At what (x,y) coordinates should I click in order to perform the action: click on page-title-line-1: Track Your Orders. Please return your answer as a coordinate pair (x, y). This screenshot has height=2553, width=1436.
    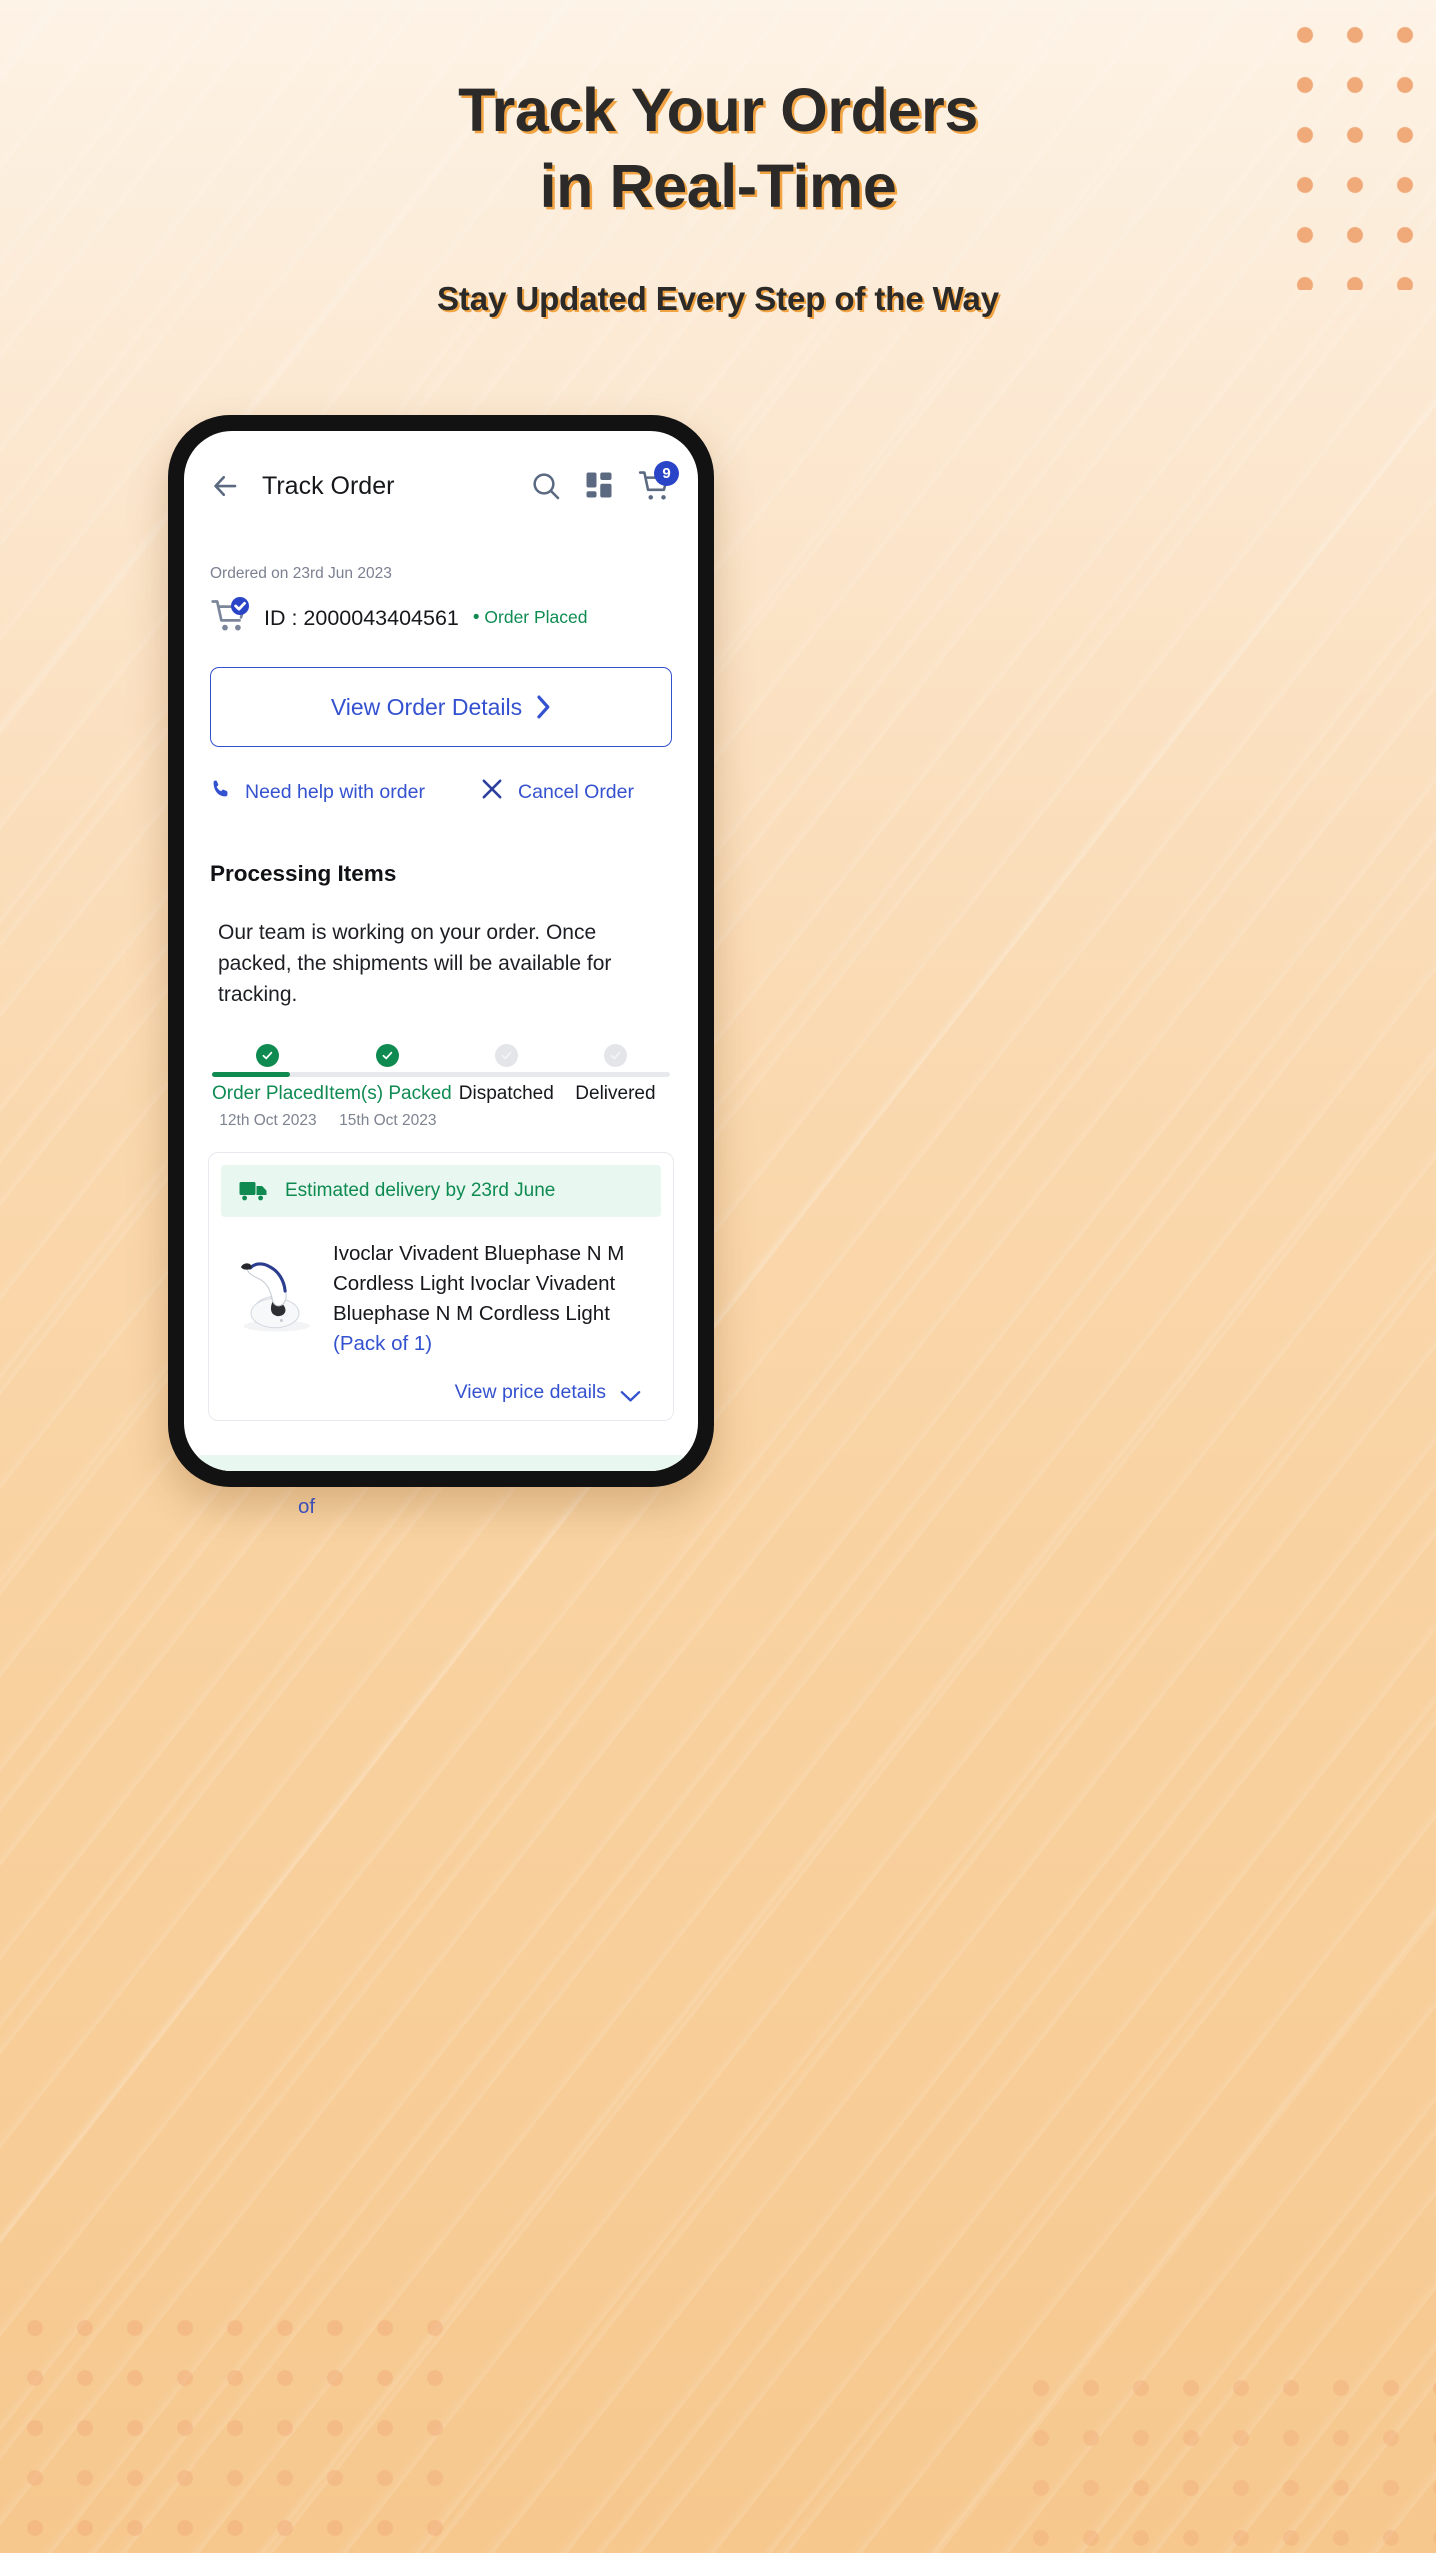
    Looking at the image, I should click on (718, 110).